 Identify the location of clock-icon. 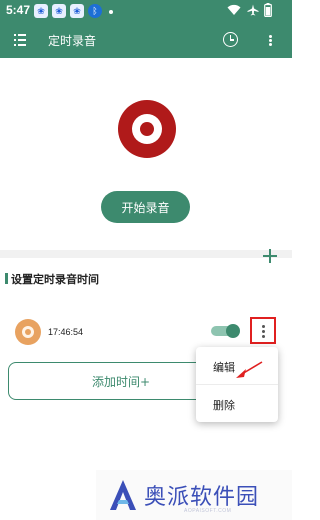
(230, 39).